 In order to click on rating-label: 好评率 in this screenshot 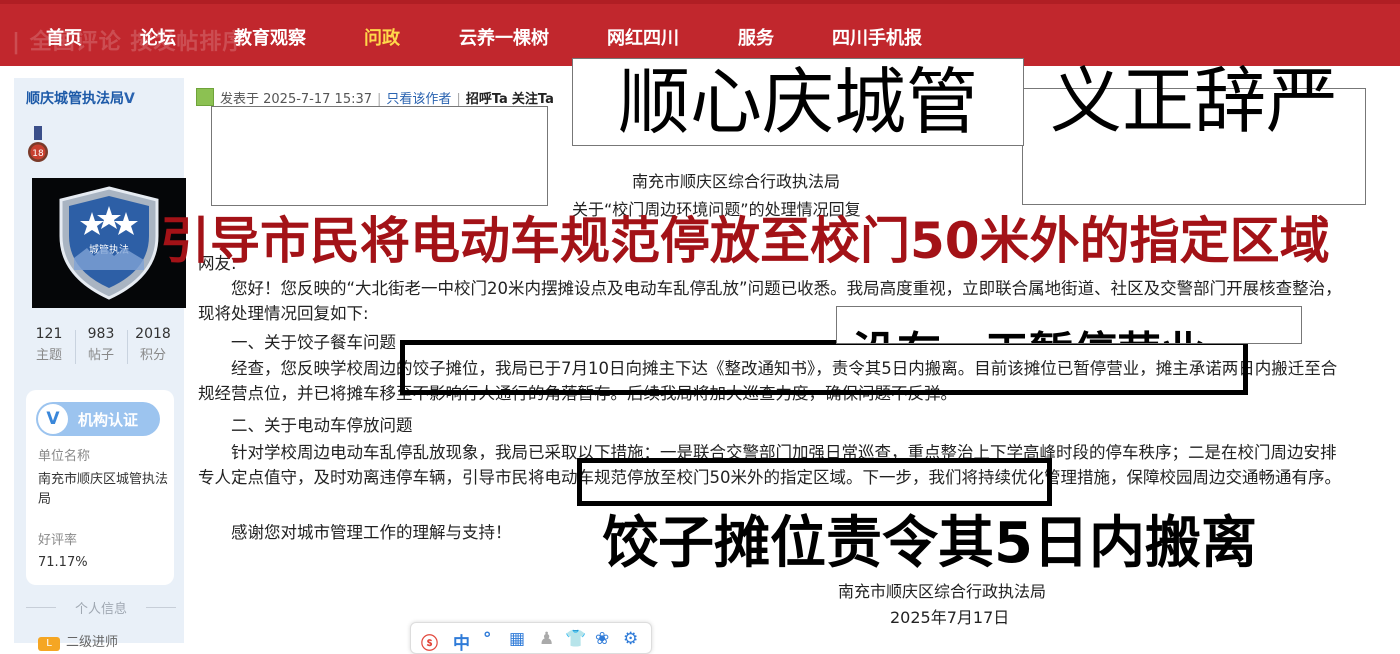, I will do `click(58, 540)`.